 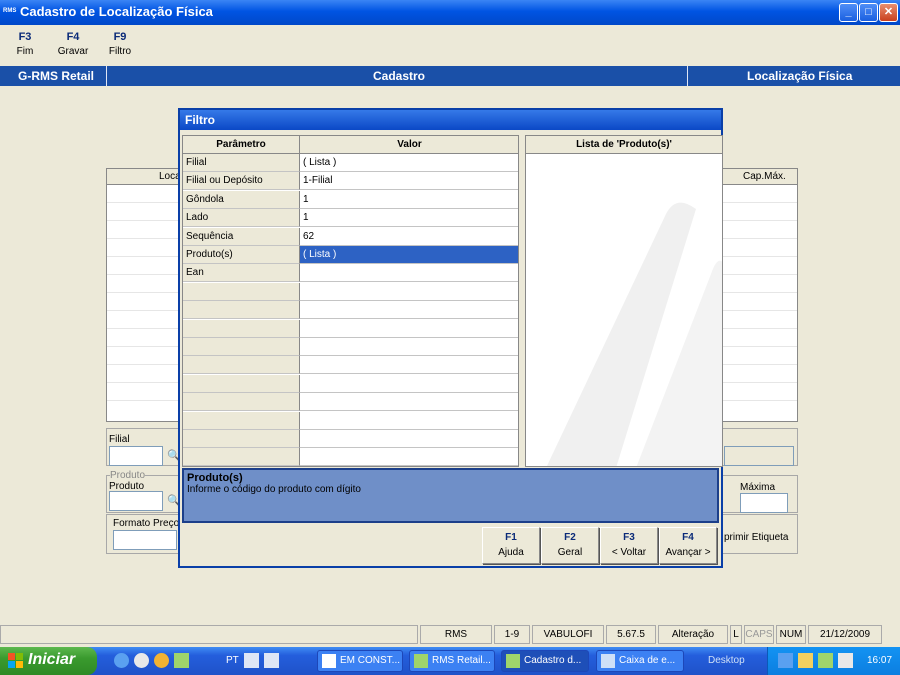 I want to click on toolbar-gravar-button: F4 Gravar, so click(x=73, y=44).